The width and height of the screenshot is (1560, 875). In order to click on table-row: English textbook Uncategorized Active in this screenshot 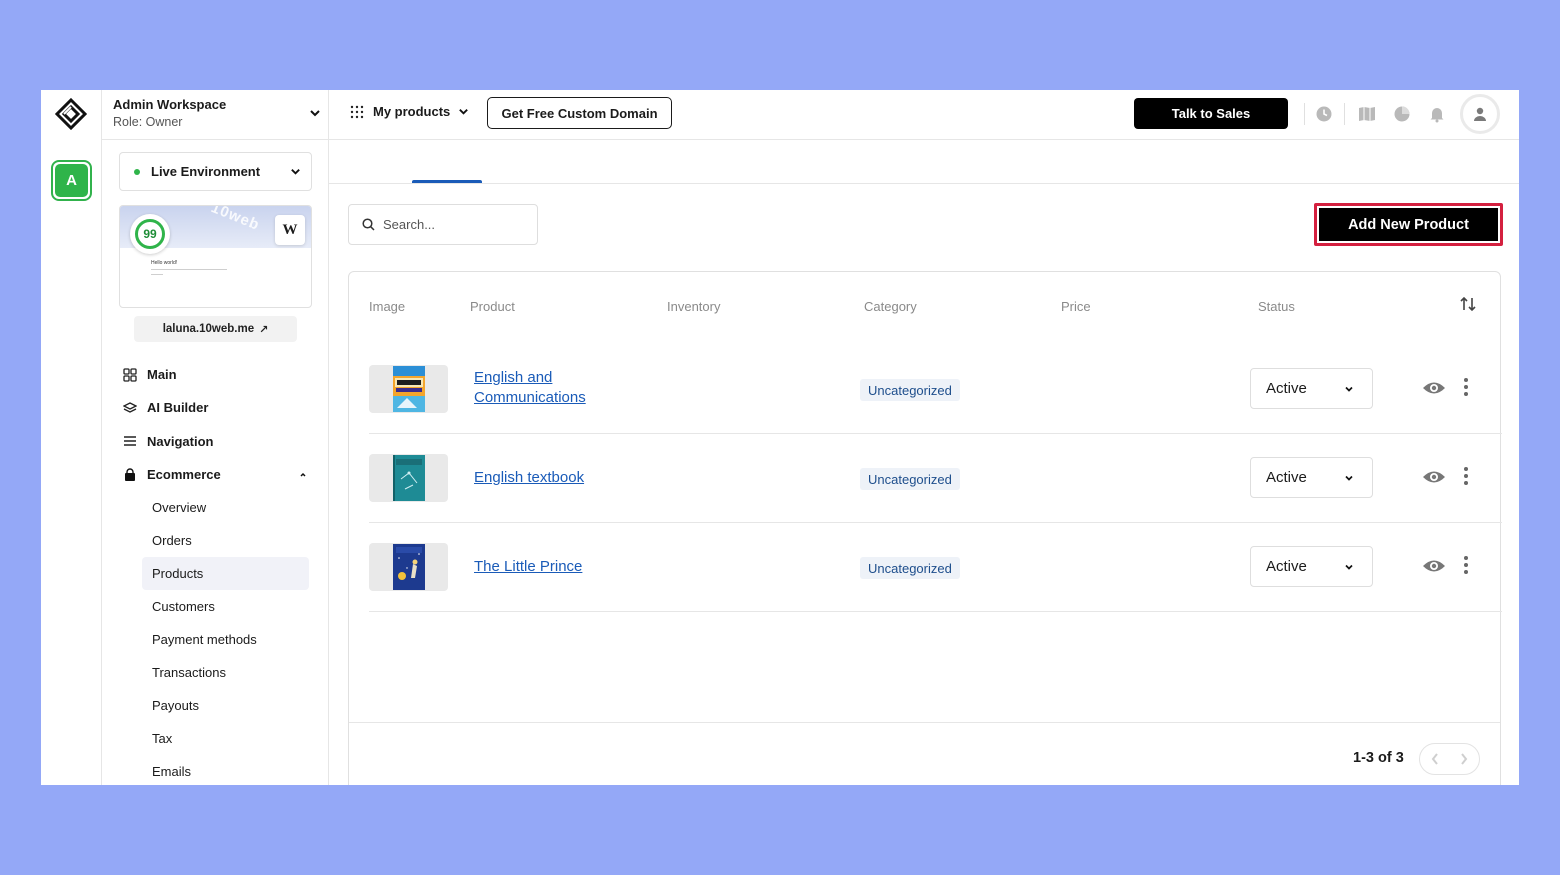, I will do `click(935, 478)`.